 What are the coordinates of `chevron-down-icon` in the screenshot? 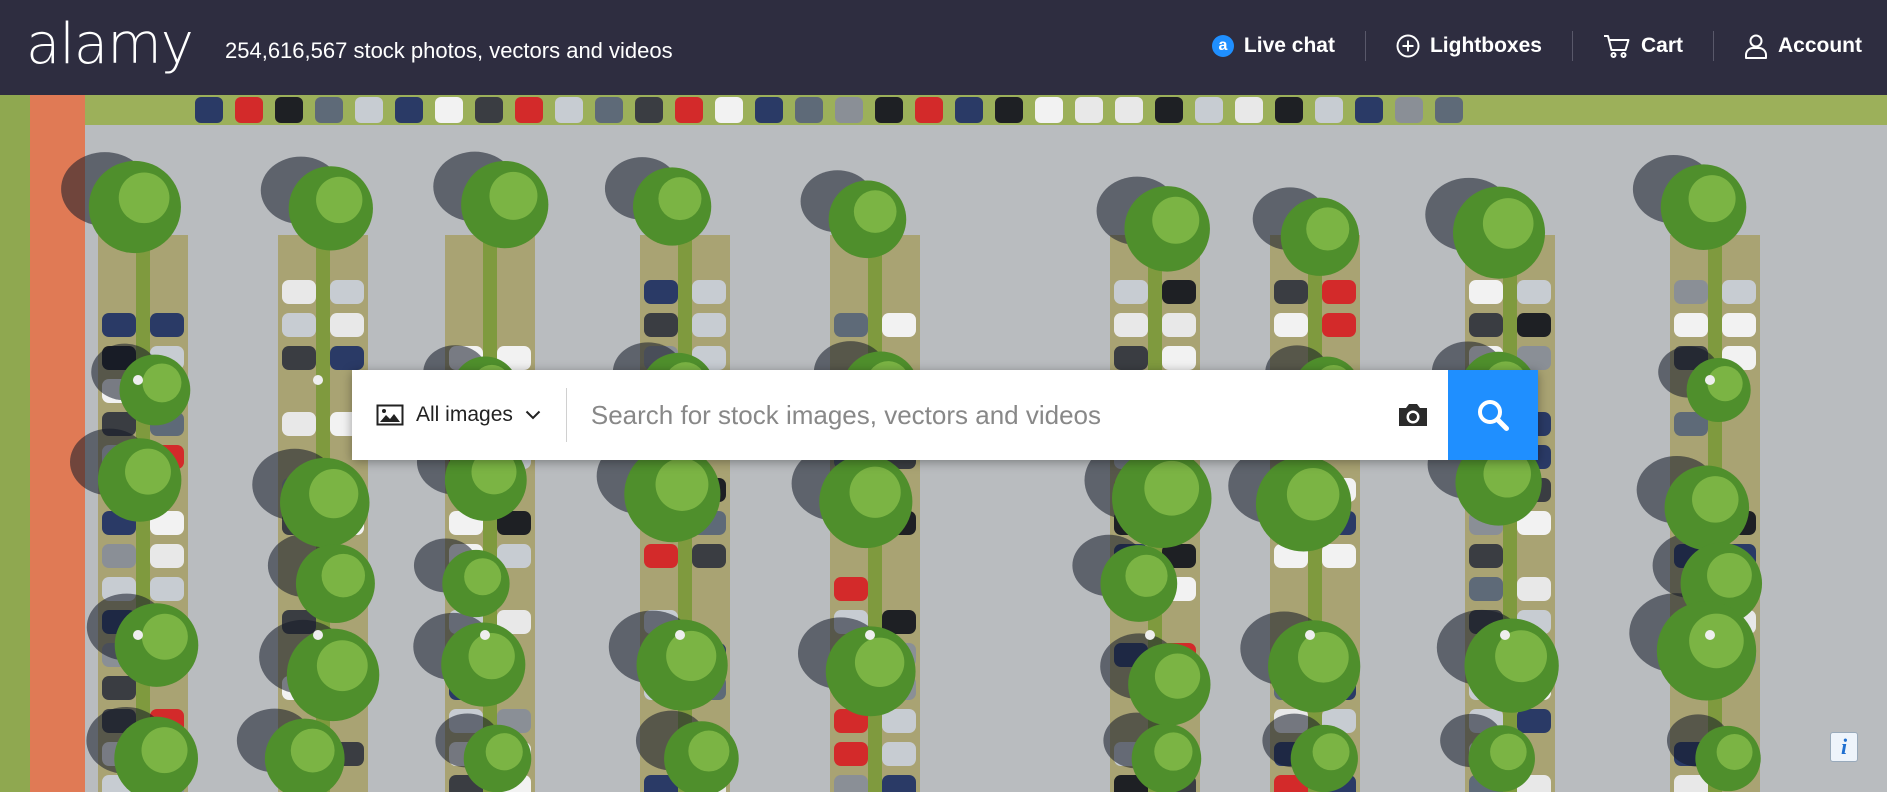 It's located at (533, 415).